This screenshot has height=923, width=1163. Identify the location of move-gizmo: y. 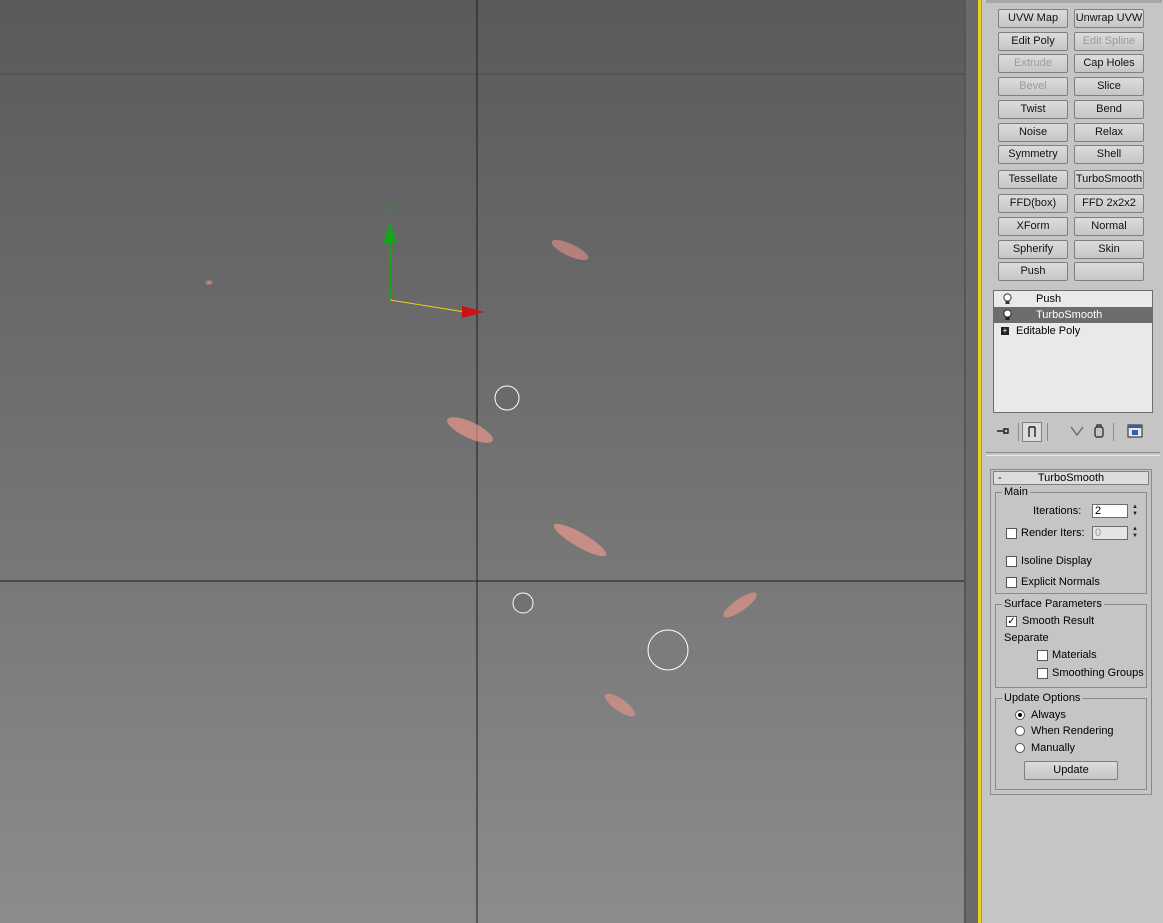
(433, 260).